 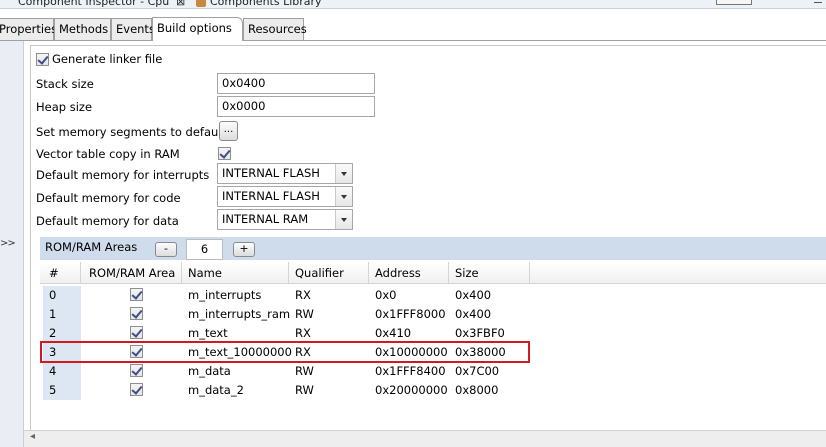 I want to click on row-number: 4, so click(x=53, y=371).